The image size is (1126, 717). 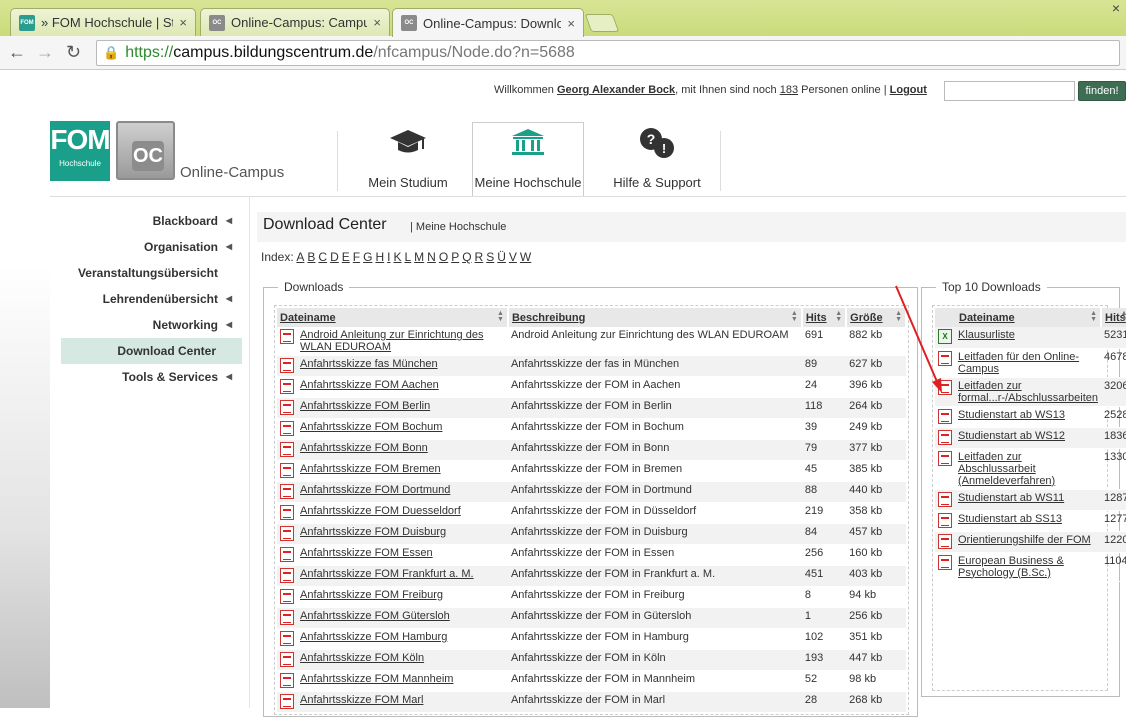 What do you see at coordinates (402, 596) in the screenshot?
I see `file-link: Anfahrtsskizze FOM Freiburg` at bounding box center [402, 596].